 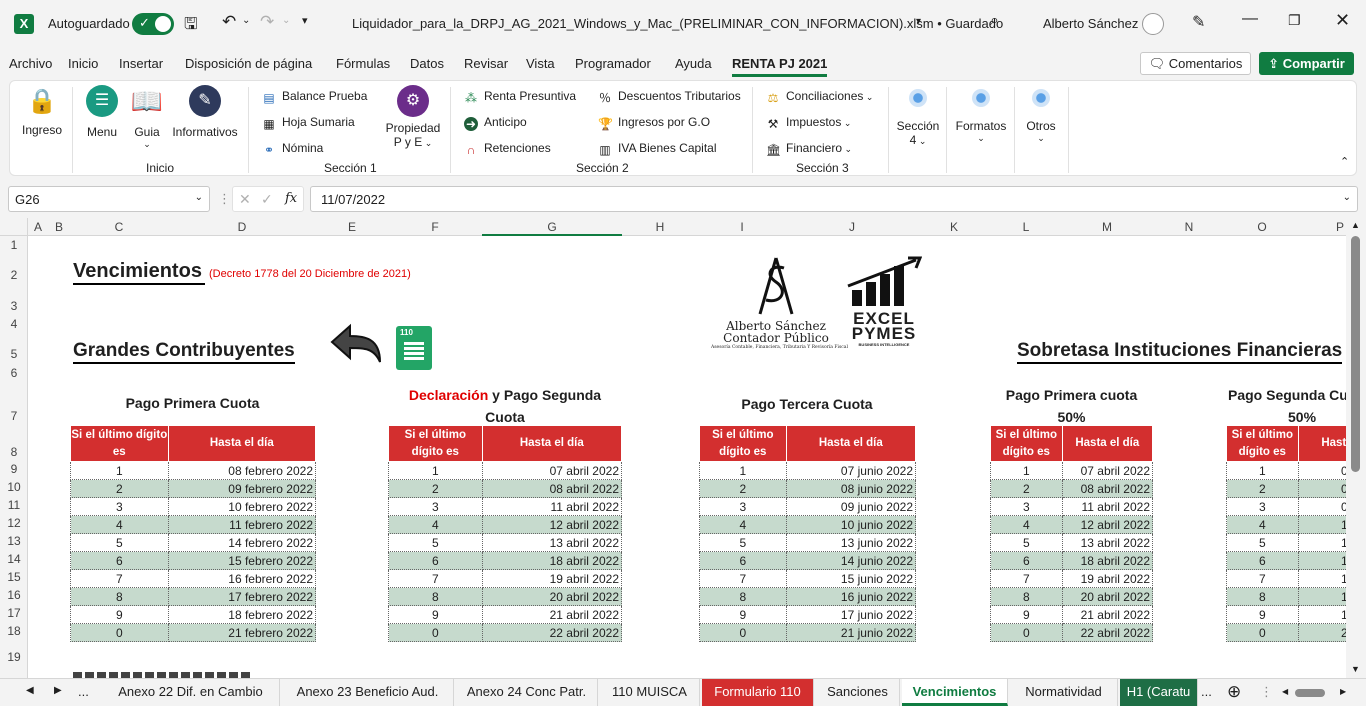 What do you see at coordinates (1321, 614) in the screenshot?
I see `due-date-cell: 17 junio` at bounding box center [1321, 614].